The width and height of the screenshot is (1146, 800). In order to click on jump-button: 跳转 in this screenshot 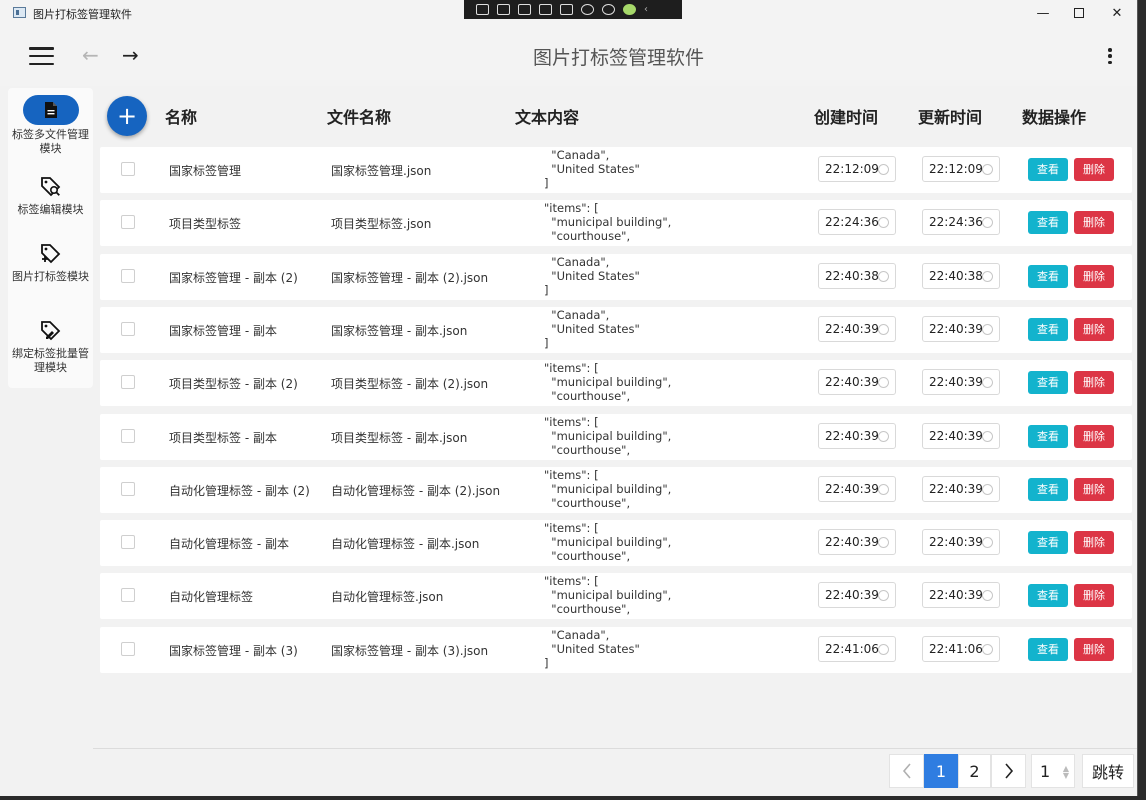, I will do `click(1108, 771)`.